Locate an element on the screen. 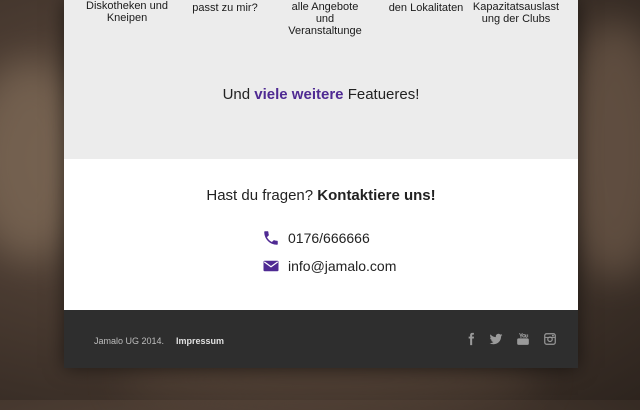 The height and width of the screenshot is (410, 640). feature-text: Kneipen is located at coordinates (127, 18).